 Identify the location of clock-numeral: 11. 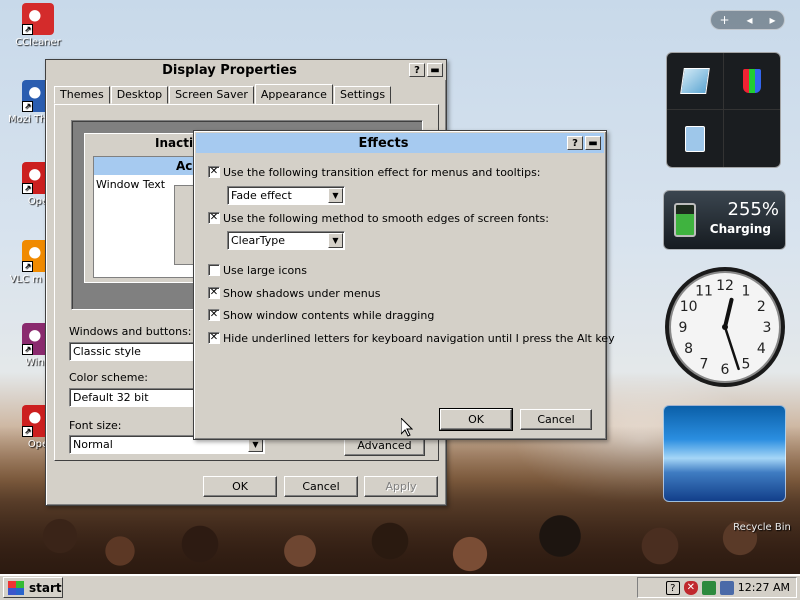
(704, 292).